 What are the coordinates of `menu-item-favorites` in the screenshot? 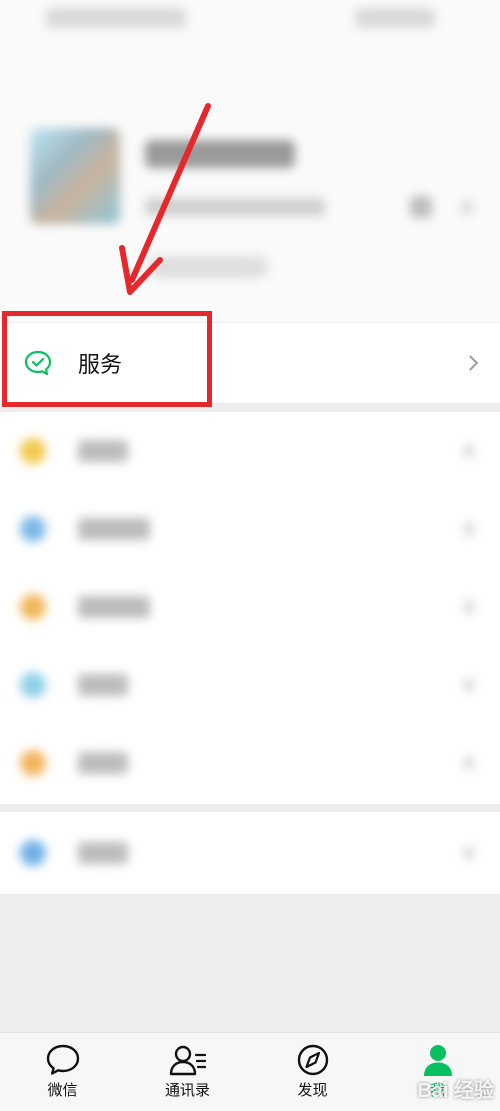 It's located at (250, 451).